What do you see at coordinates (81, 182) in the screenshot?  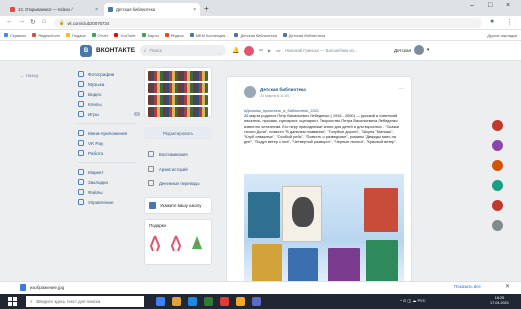 I see `bookmark-icon` at bounding box center [81, 182].